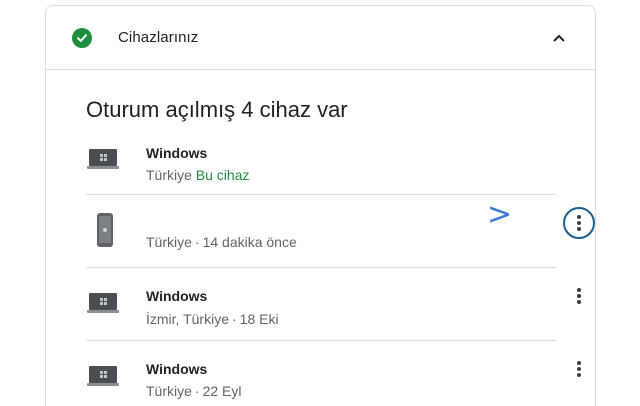 This screenshot has height=406, width=640. I want to click on check-circle-icon, so click(82, 38).